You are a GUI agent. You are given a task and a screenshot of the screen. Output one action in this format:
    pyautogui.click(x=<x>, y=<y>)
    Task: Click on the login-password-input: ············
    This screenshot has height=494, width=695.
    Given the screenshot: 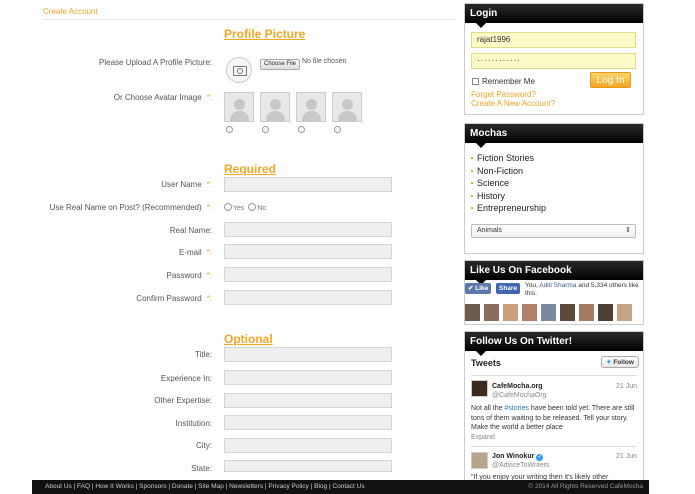 What is the action you would take?
    pyautogui.click(x=553, y=61)
    